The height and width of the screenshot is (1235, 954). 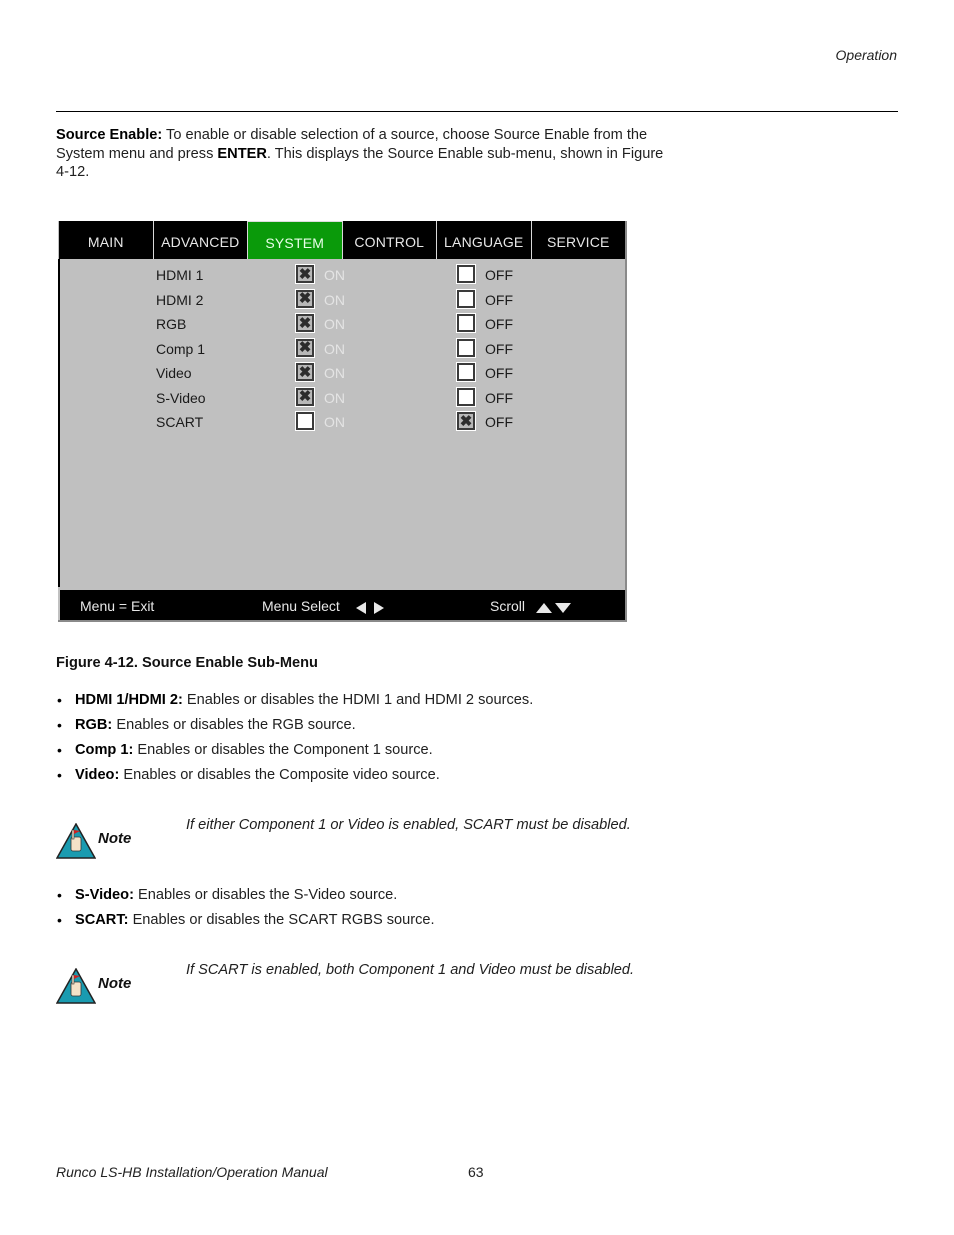 I want to click on tab-language: LANGUAGE, so click(x=484, y=240).